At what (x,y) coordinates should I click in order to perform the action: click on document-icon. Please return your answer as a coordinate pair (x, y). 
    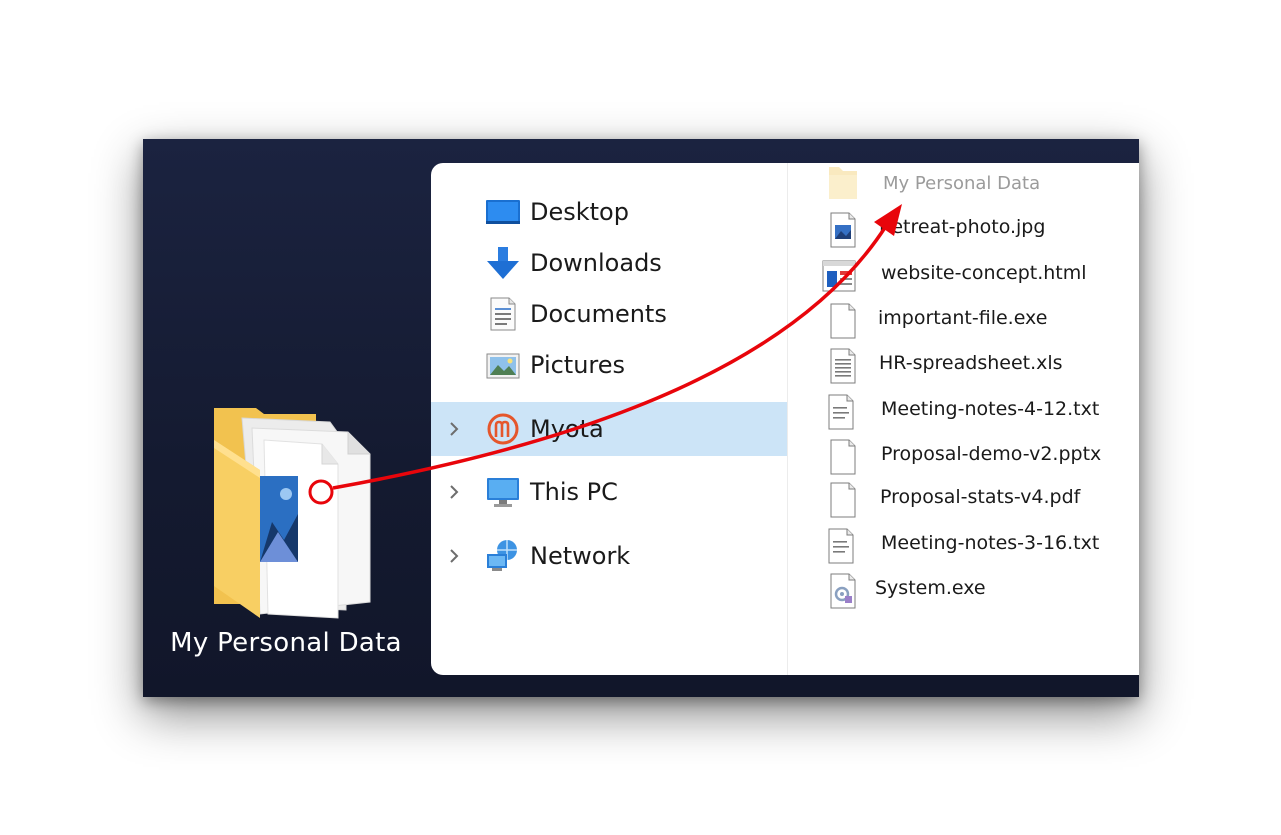
    Looking at the image, I should click on (503, 314).